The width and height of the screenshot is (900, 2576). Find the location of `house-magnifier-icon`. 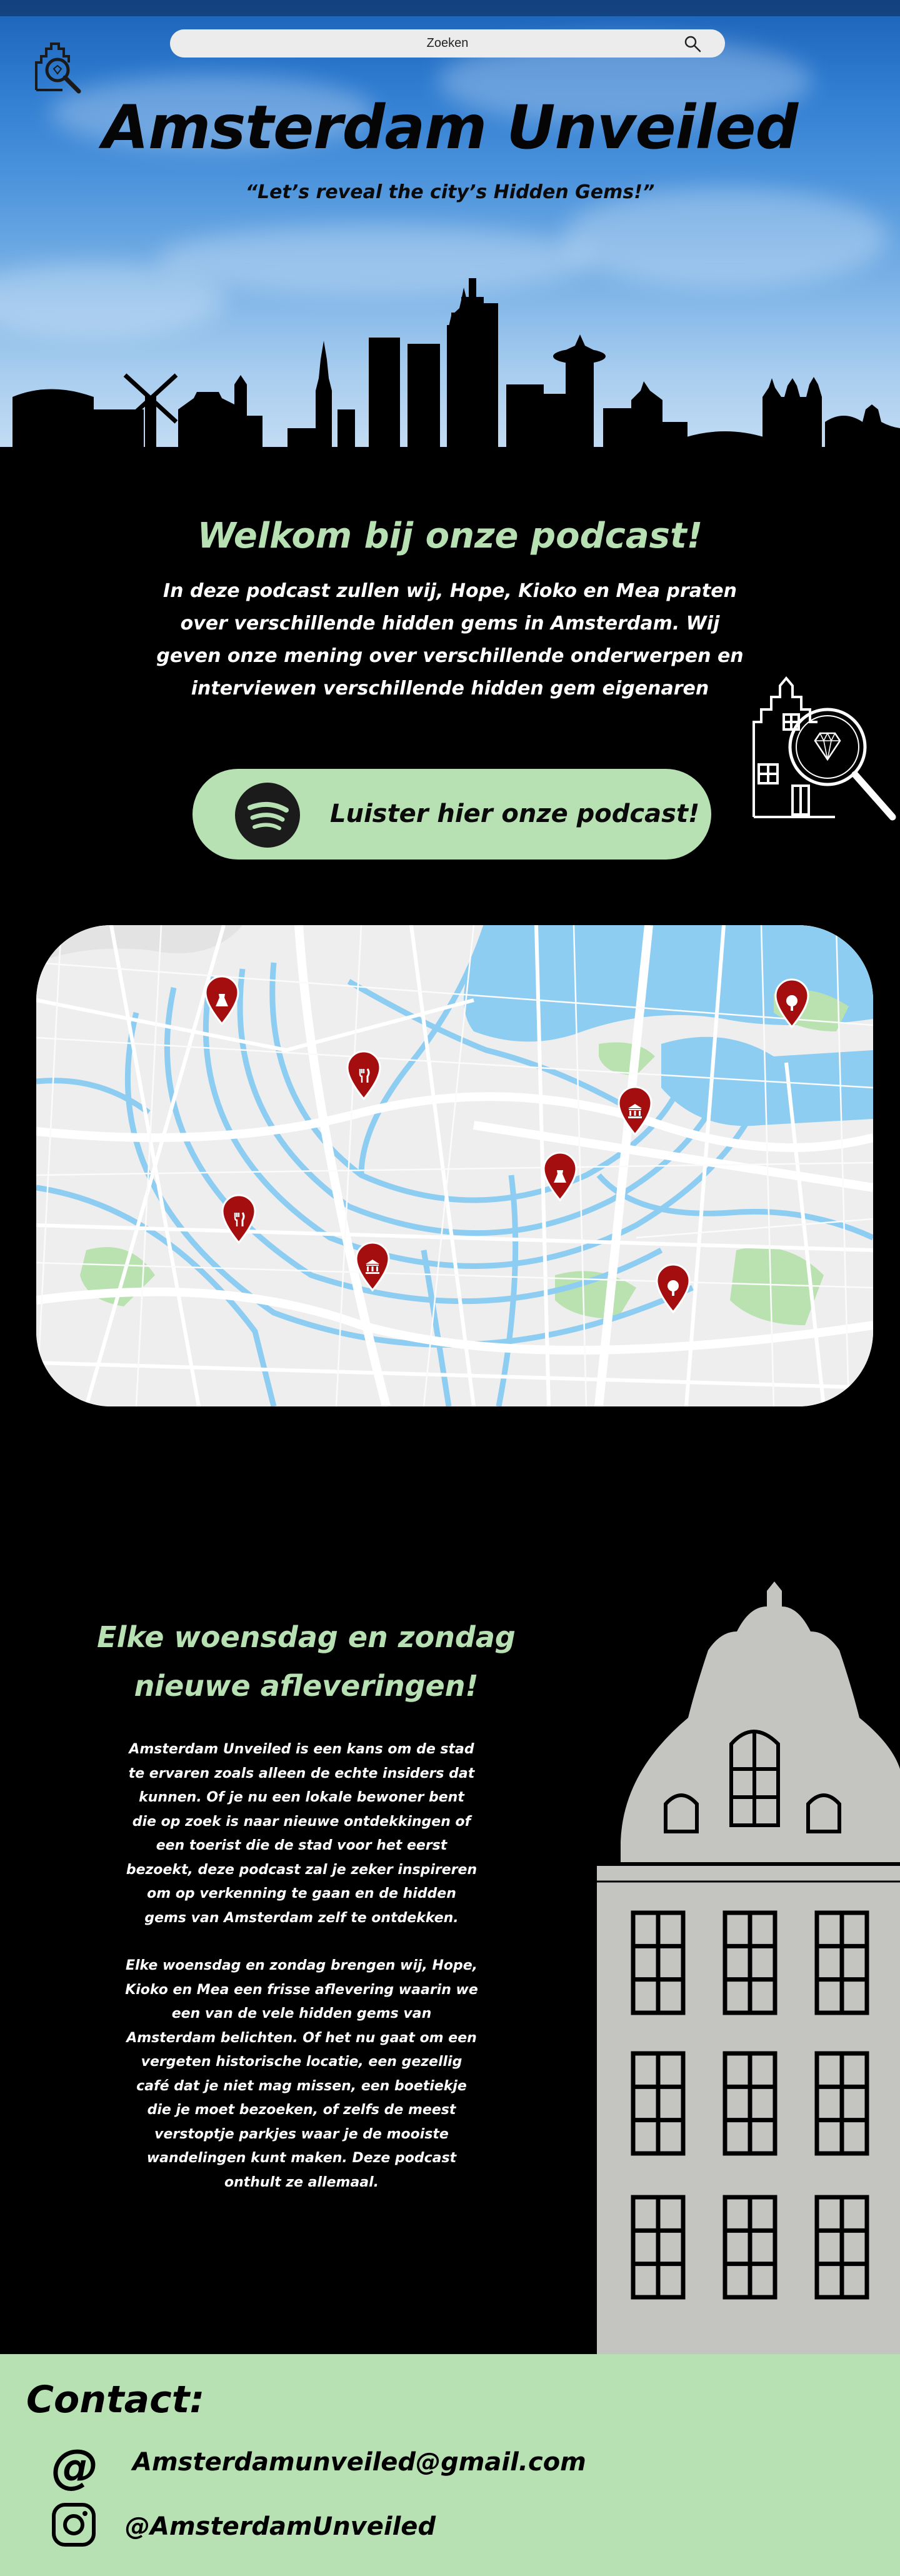

house-magnifier-icon is located at coordinates (824, 748).